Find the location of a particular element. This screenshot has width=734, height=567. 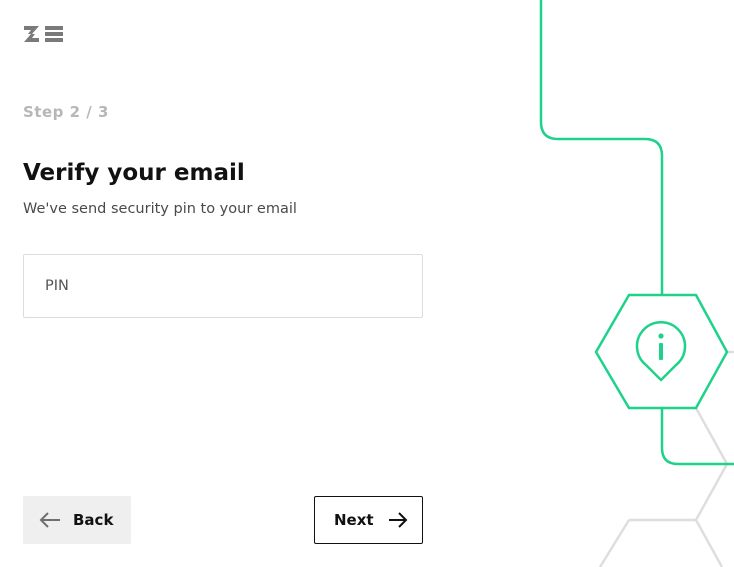

page-title: Verify your email is located at coordinates (134, 173).